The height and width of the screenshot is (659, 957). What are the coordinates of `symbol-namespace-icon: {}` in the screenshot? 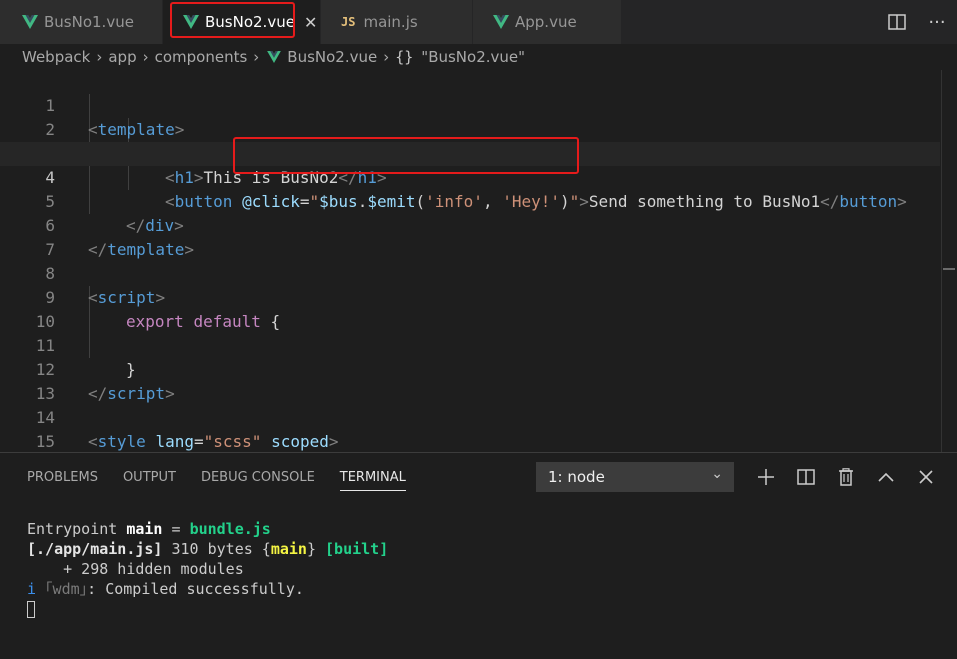 It's located at (404, 57).